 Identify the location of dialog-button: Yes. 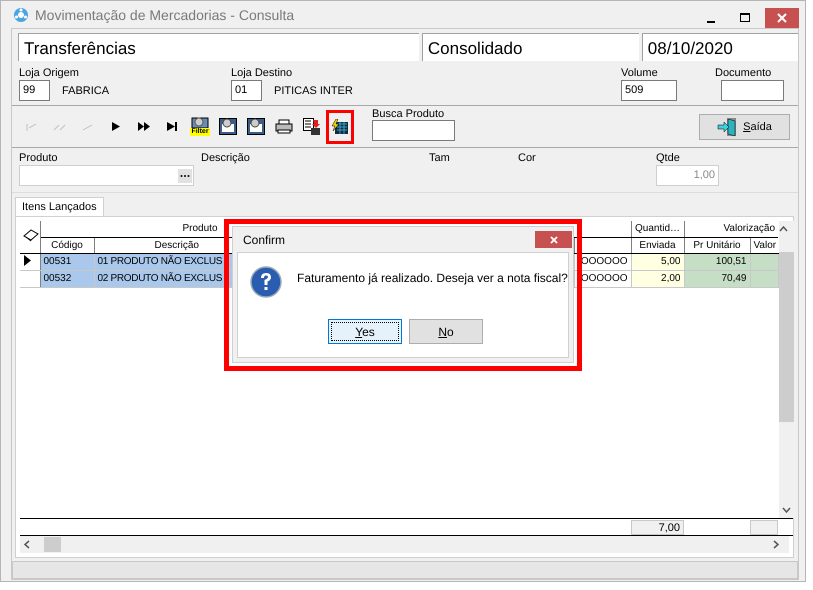
(365, 331).